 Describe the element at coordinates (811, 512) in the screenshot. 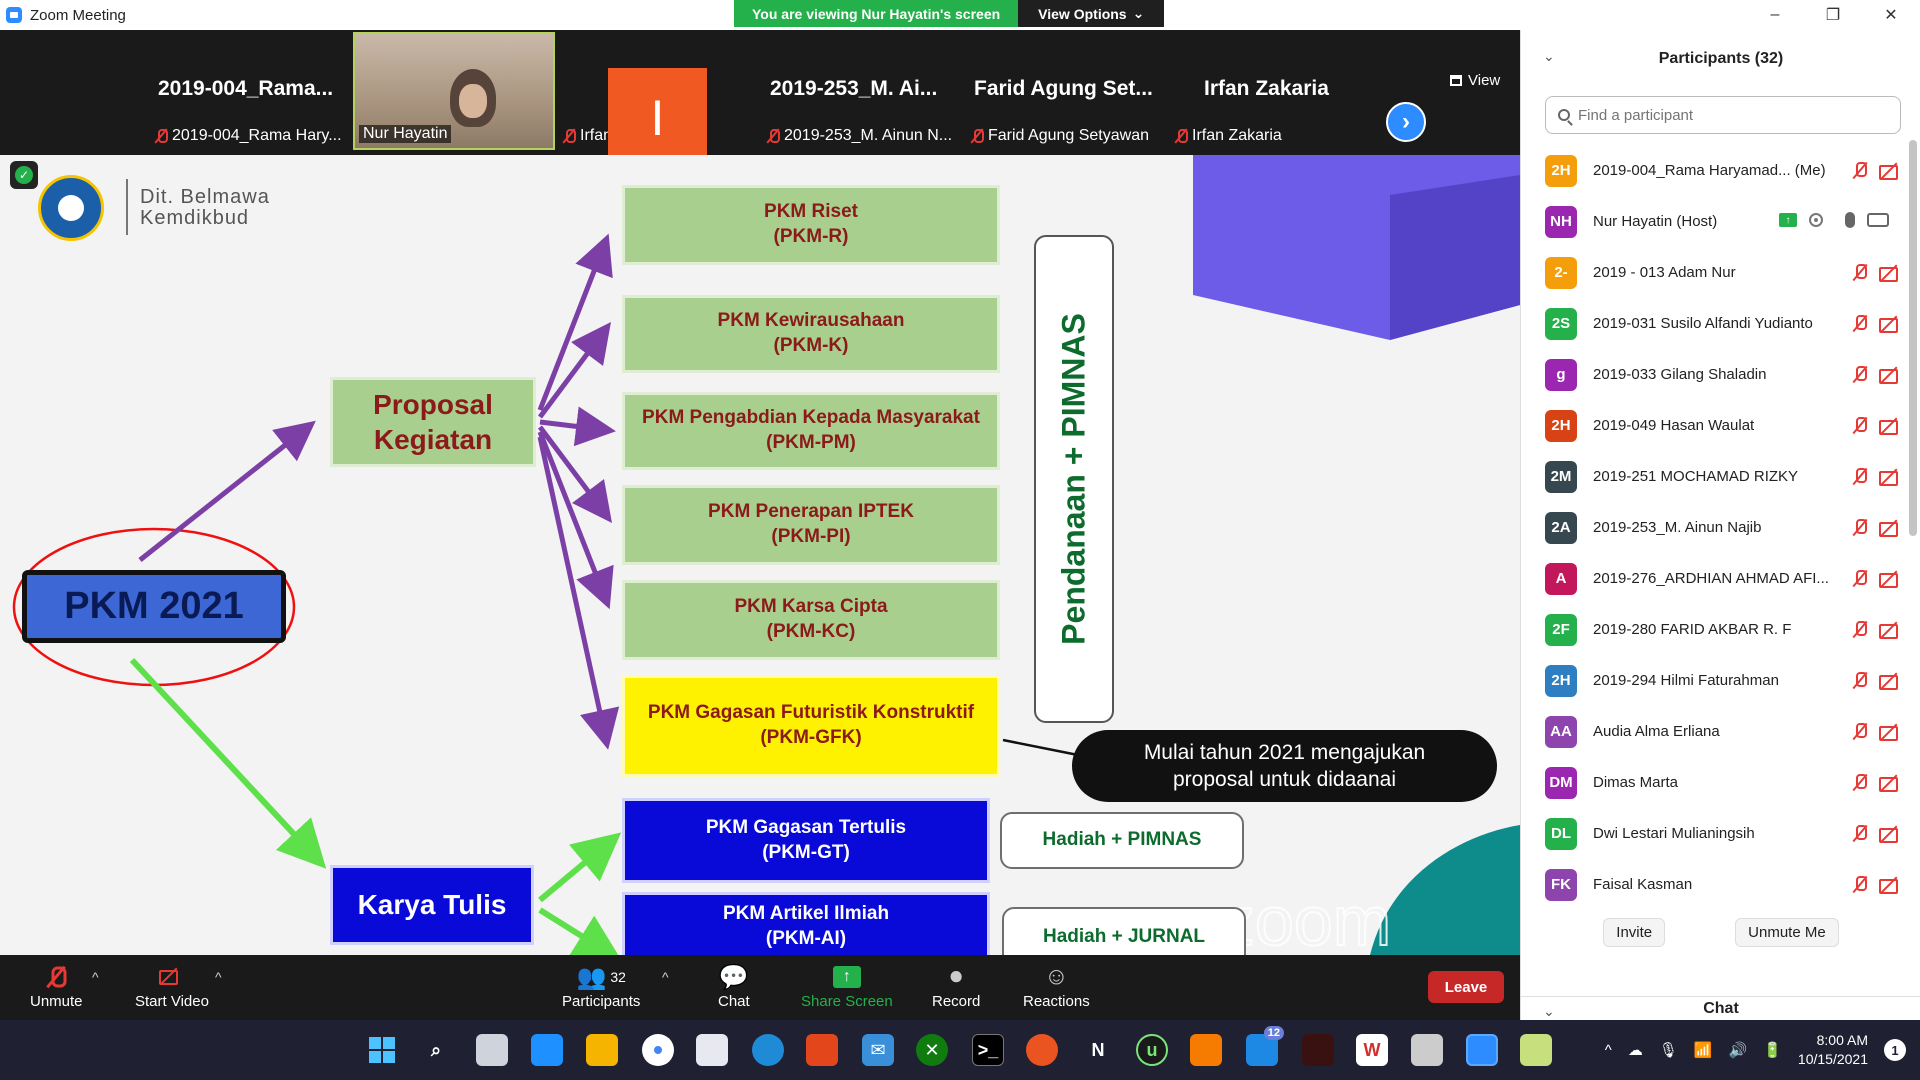

I see `box-line: PKM Penerapan IPTEK` at that location.